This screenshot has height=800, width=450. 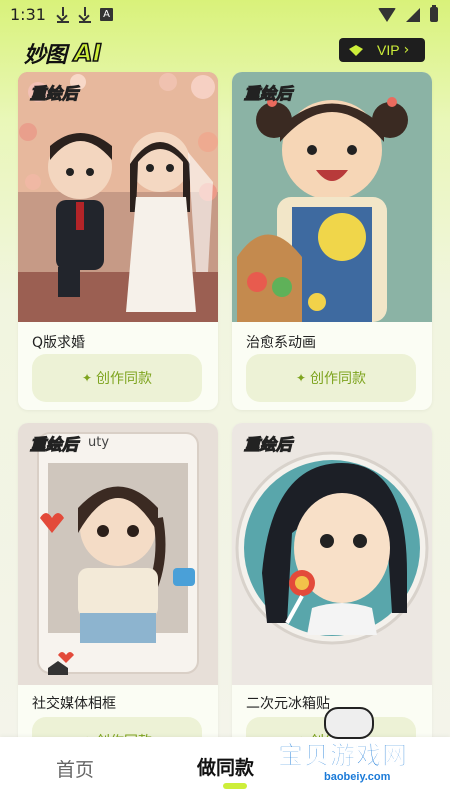 I want to click on watermark-text: 宝贝游戏网, so click(x=343, y=756).